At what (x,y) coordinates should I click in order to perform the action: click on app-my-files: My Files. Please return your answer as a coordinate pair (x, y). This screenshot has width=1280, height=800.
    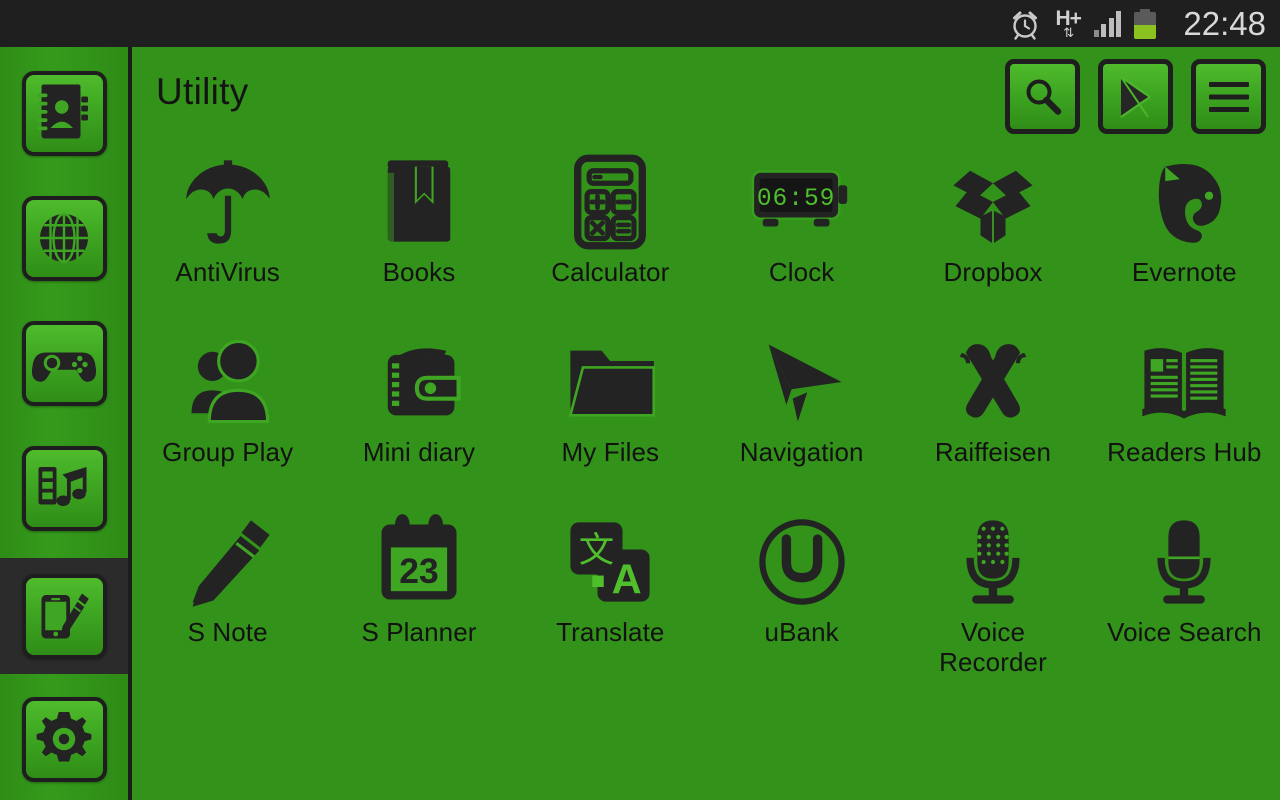
    Looking at the image, I should click on (610, 413).